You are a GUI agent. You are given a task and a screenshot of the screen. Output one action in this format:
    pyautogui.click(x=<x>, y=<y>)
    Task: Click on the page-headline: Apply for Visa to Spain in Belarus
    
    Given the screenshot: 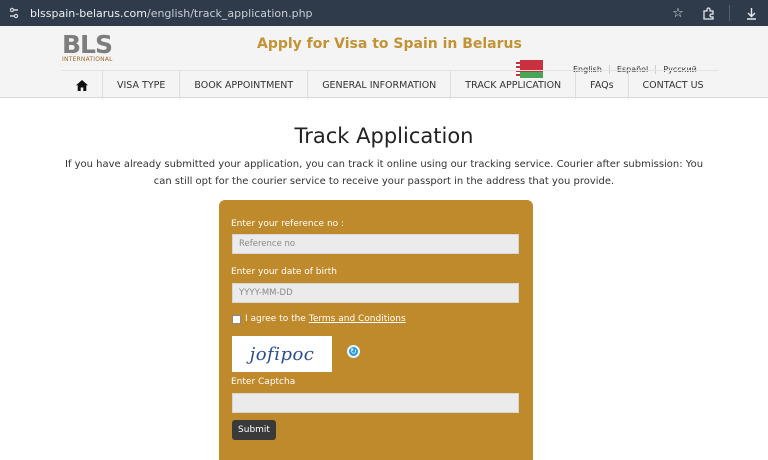 What is the action you would take?
    pyautogui.click(x=389, y=44)
    